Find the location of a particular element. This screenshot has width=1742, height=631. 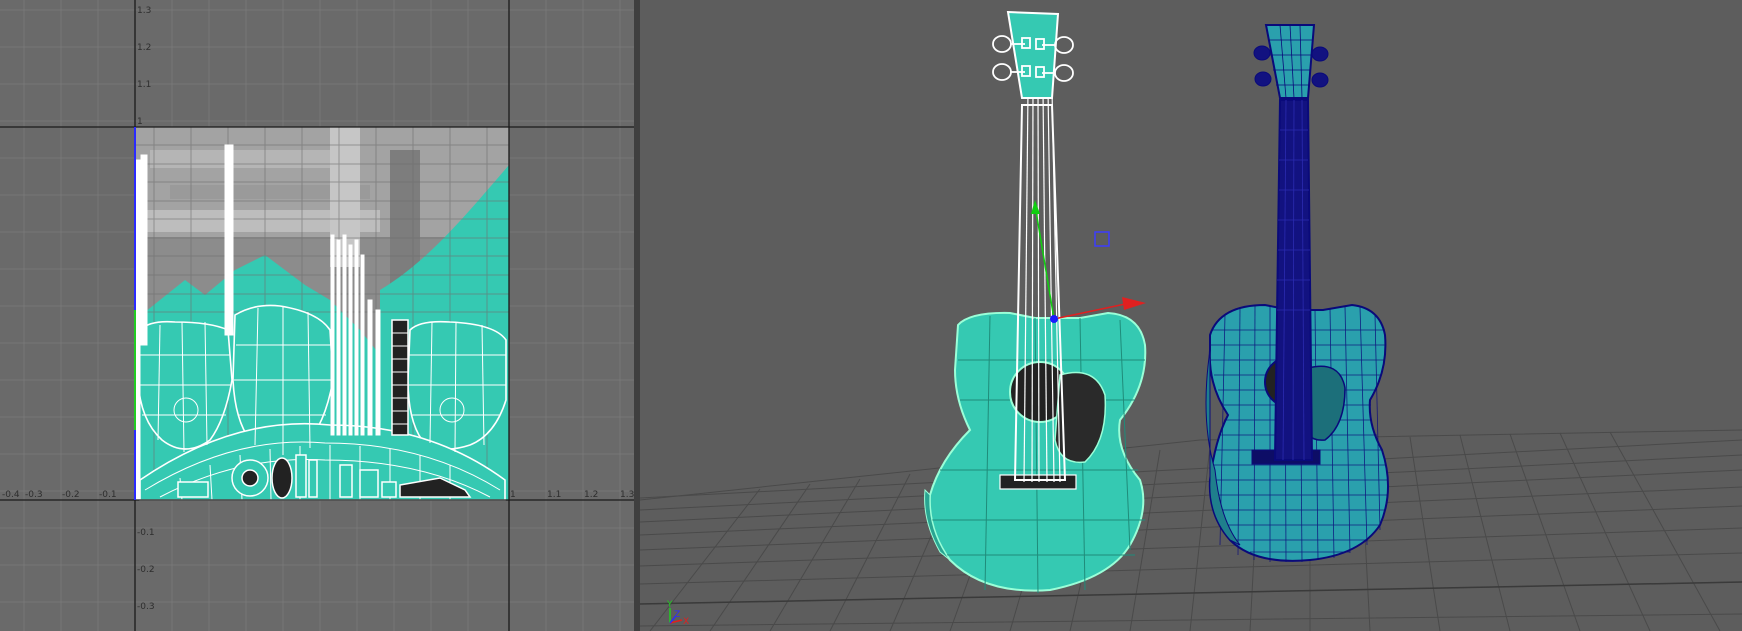

move-manipulator is located at coordinates (1088, 261).